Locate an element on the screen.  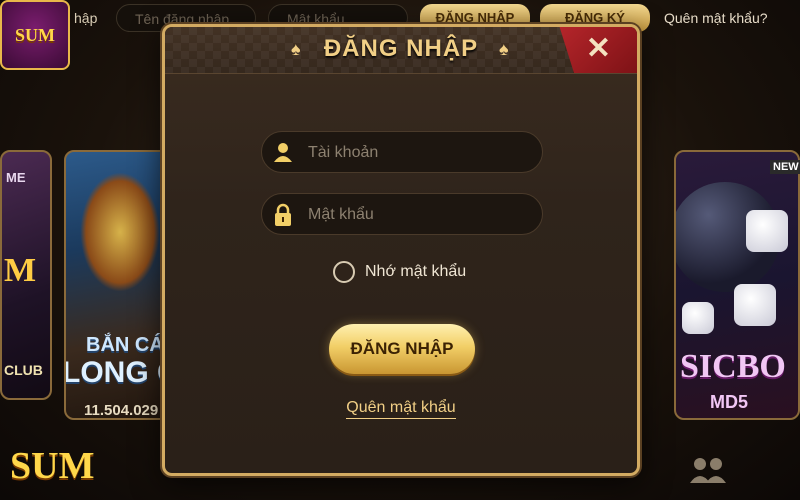
card-left-line3: CLUB is located at coordinates (23, 370).